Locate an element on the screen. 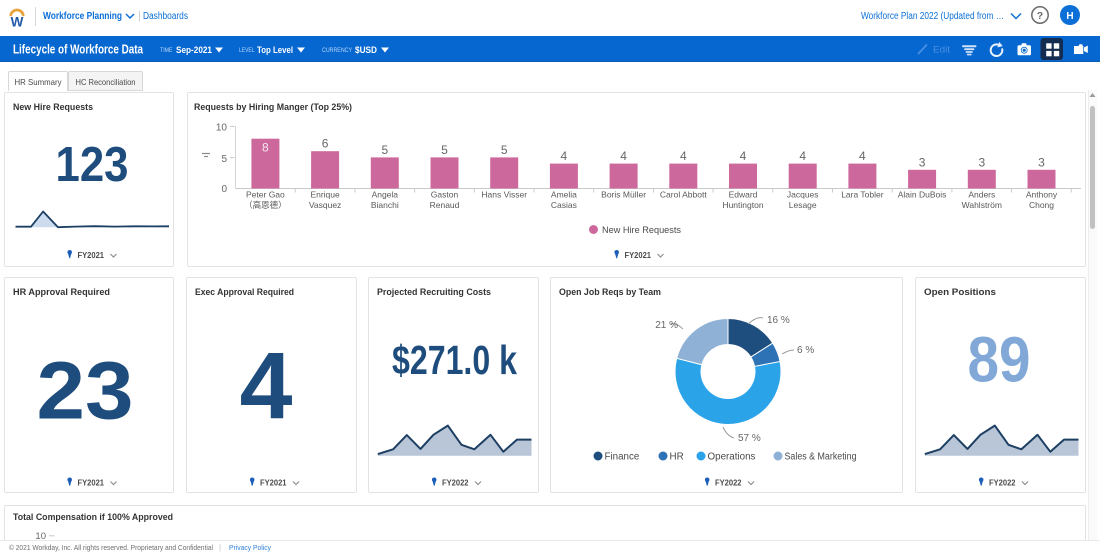  svg-text: Projected Recruiting Costs is located at coordinates (434, 292).